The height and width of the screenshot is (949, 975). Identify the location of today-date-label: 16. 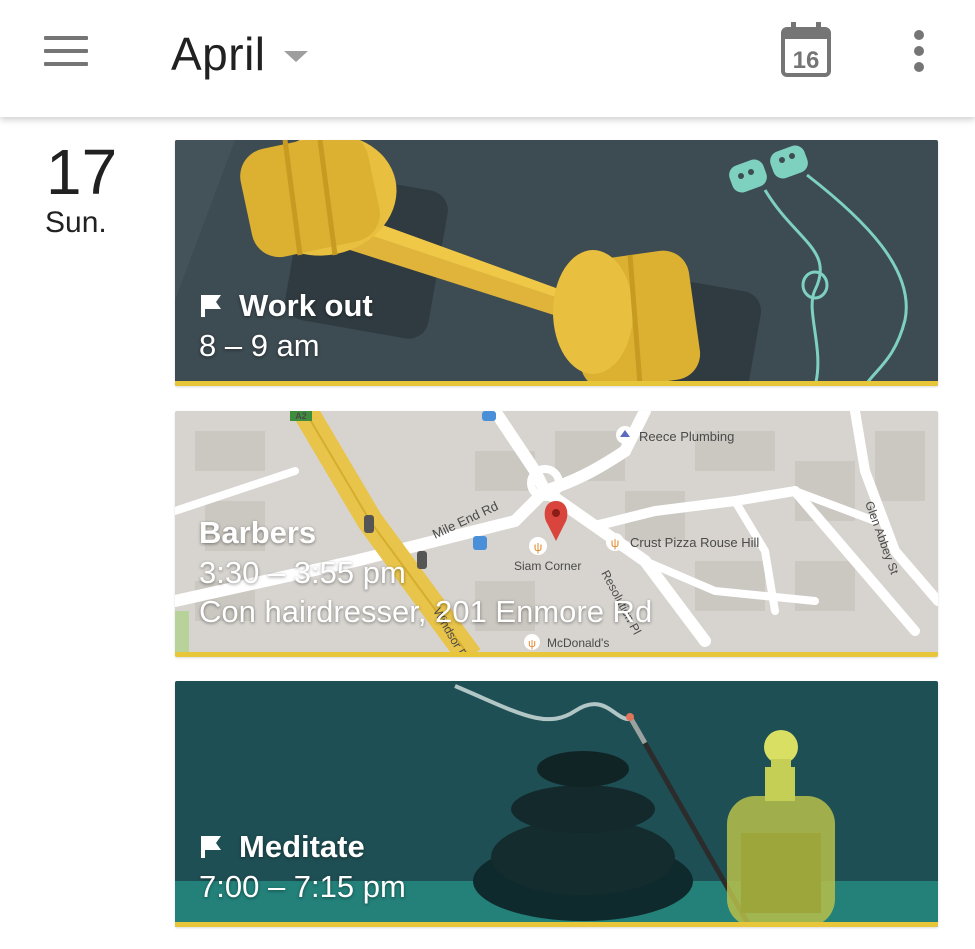
(806, 60).